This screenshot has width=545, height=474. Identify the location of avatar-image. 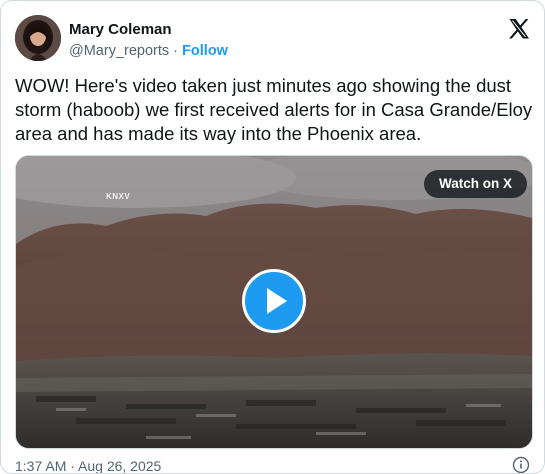
(38, 38).